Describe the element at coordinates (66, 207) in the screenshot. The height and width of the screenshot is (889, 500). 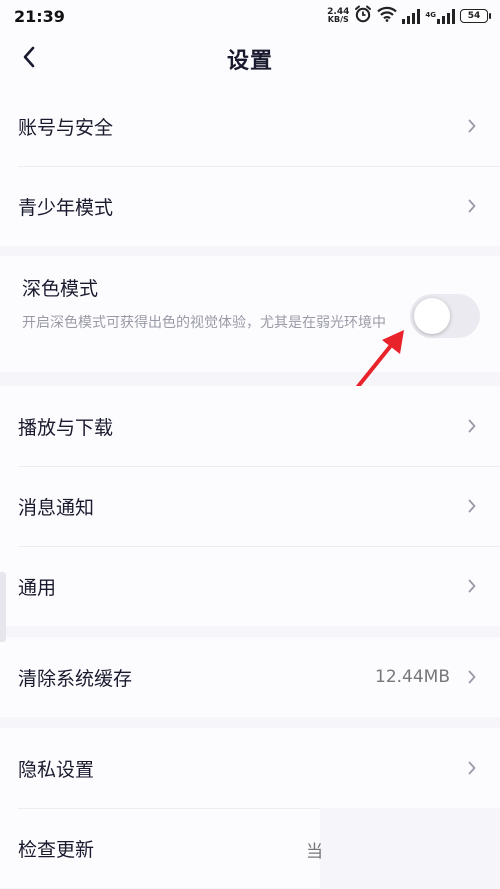
I see `settings-item-label: 青少年模式` at that location.